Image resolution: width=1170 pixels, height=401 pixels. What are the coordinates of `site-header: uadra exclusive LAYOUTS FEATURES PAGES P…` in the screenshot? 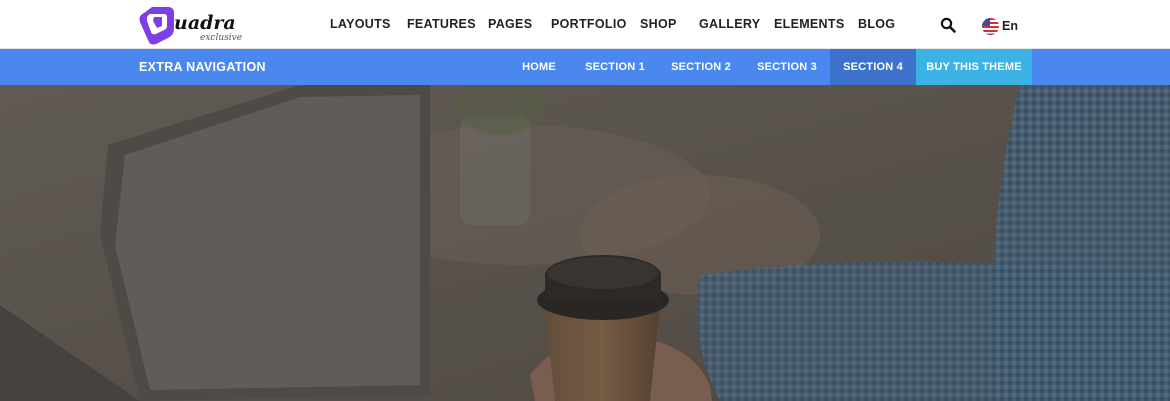 It's located at (585, 24).